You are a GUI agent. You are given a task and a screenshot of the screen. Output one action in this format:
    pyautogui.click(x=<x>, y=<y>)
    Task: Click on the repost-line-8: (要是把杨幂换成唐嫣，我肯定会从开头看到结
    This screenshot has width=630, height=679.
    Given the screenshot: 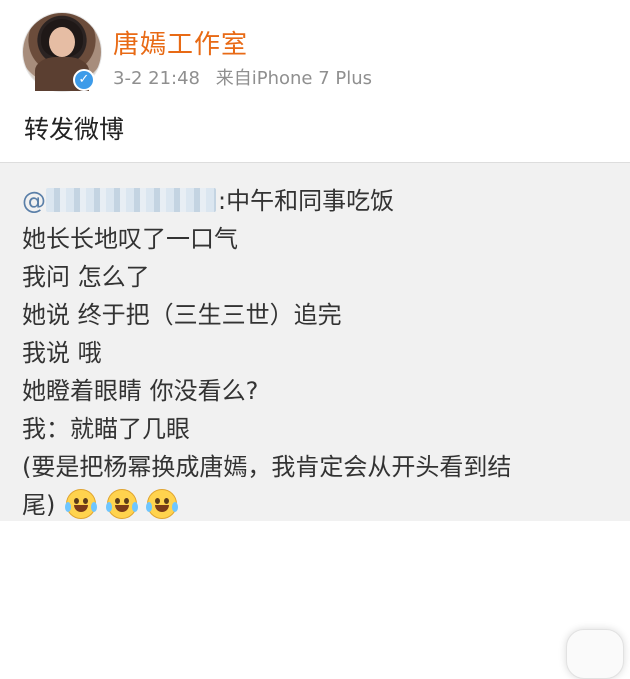 What is the action you would take?
    pyautogui.click(x=267, y=467)
    